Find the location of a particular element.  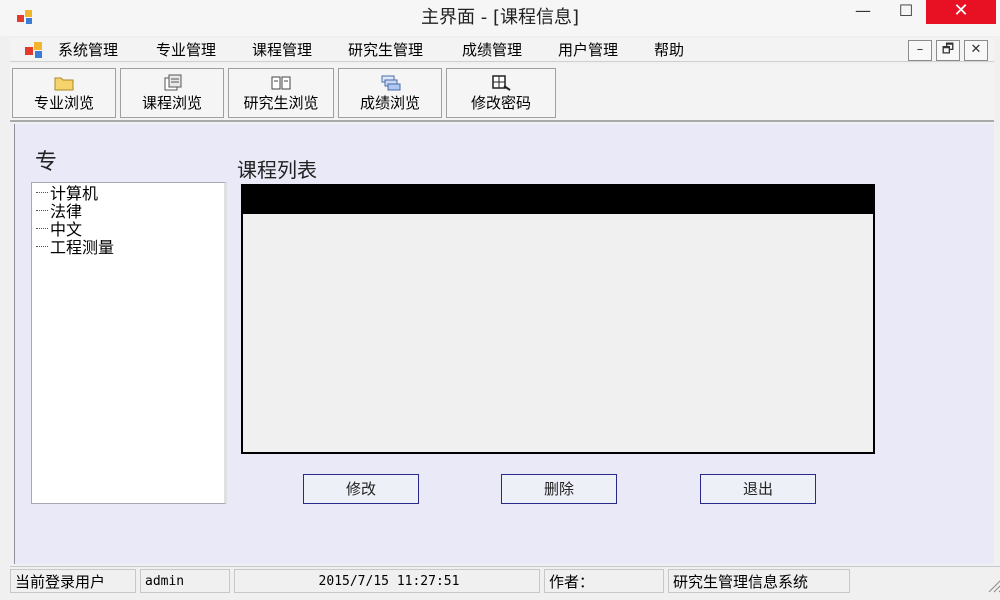

menu-bar: 系统管理 专业管理 课程管理 研究生管理 成绩管理 用户管理 帮助 – 🗗 ✕ is located at coordinates (502, 50).